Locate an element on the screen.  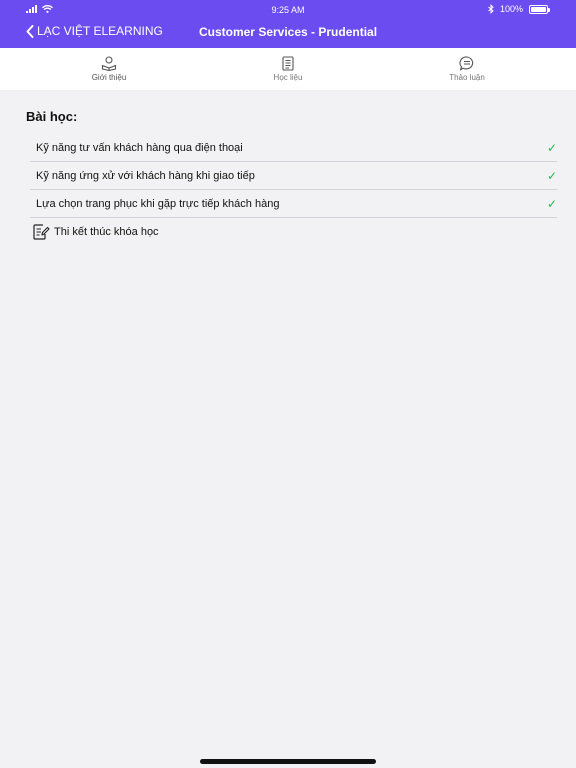
status-right: 100% is located at coordinates (519, 9).